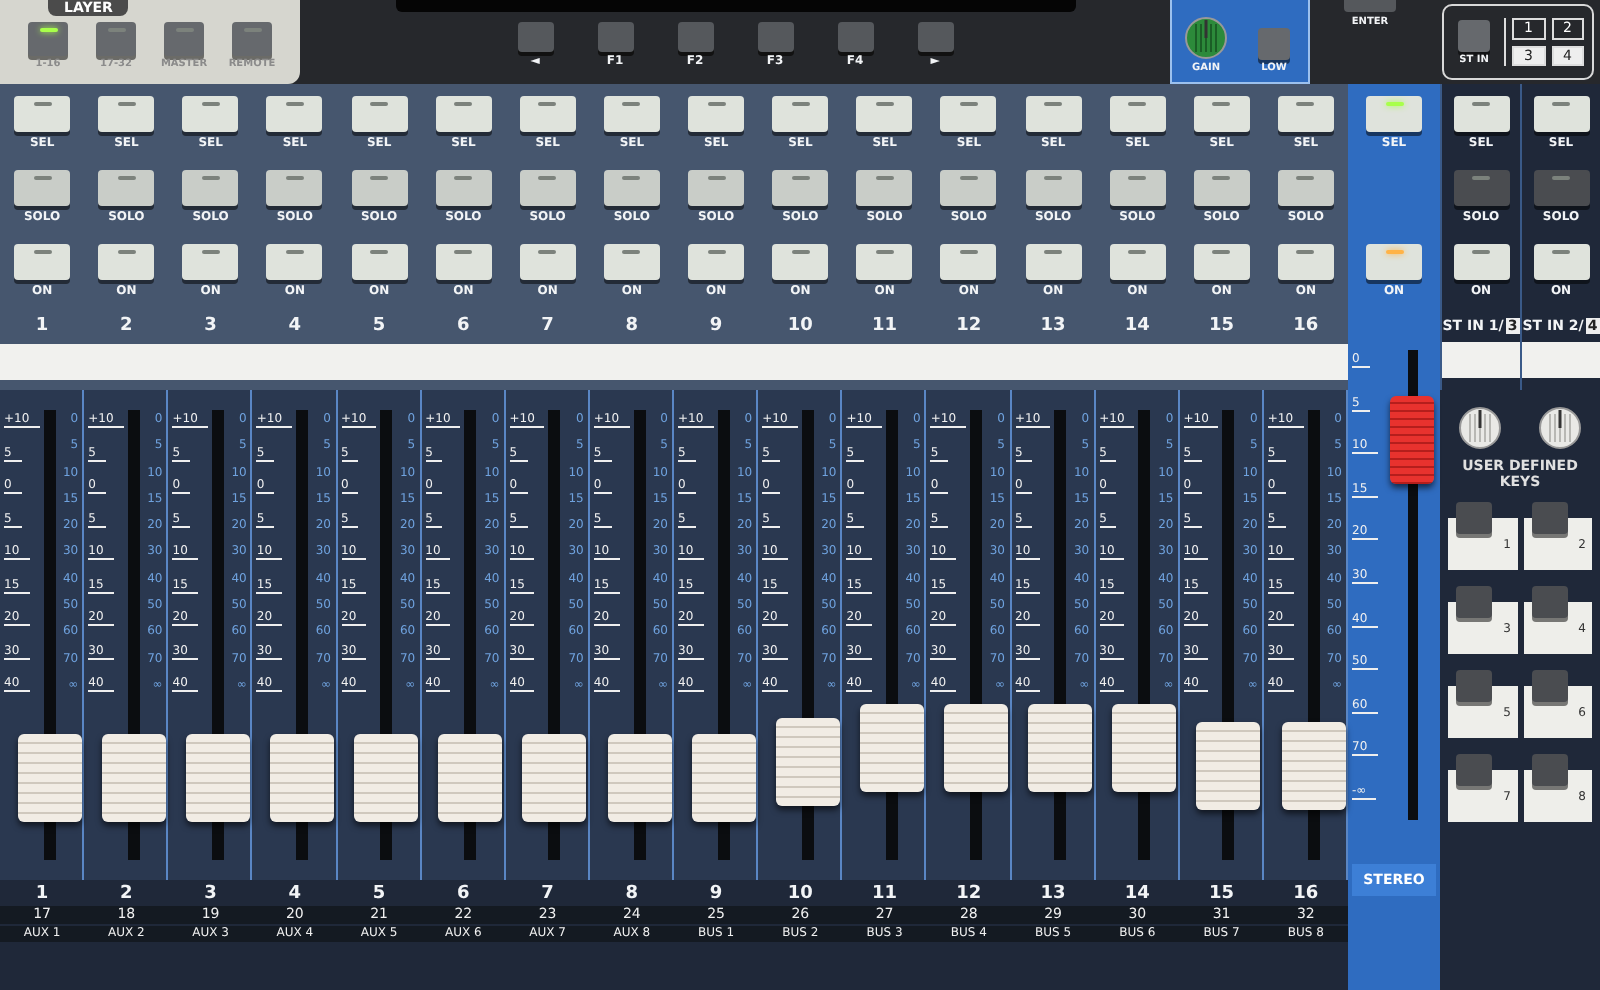 The image size is (1600, 990). What do you see at coordinates (126, 895) in the screenshot?
I see `channel-number: 2` at bounding box center [126, 895].